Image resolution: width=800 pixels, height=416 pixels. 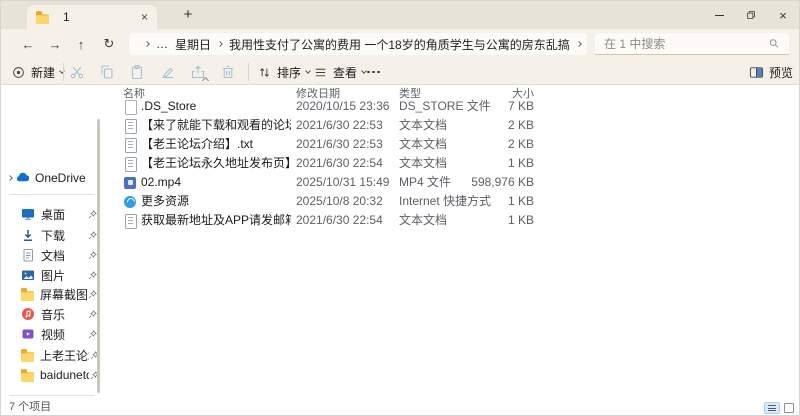 What do you see at coordinates (66, 17) in the screenshot?
I see `tab-label: 1` at bounding box center [66, 17].